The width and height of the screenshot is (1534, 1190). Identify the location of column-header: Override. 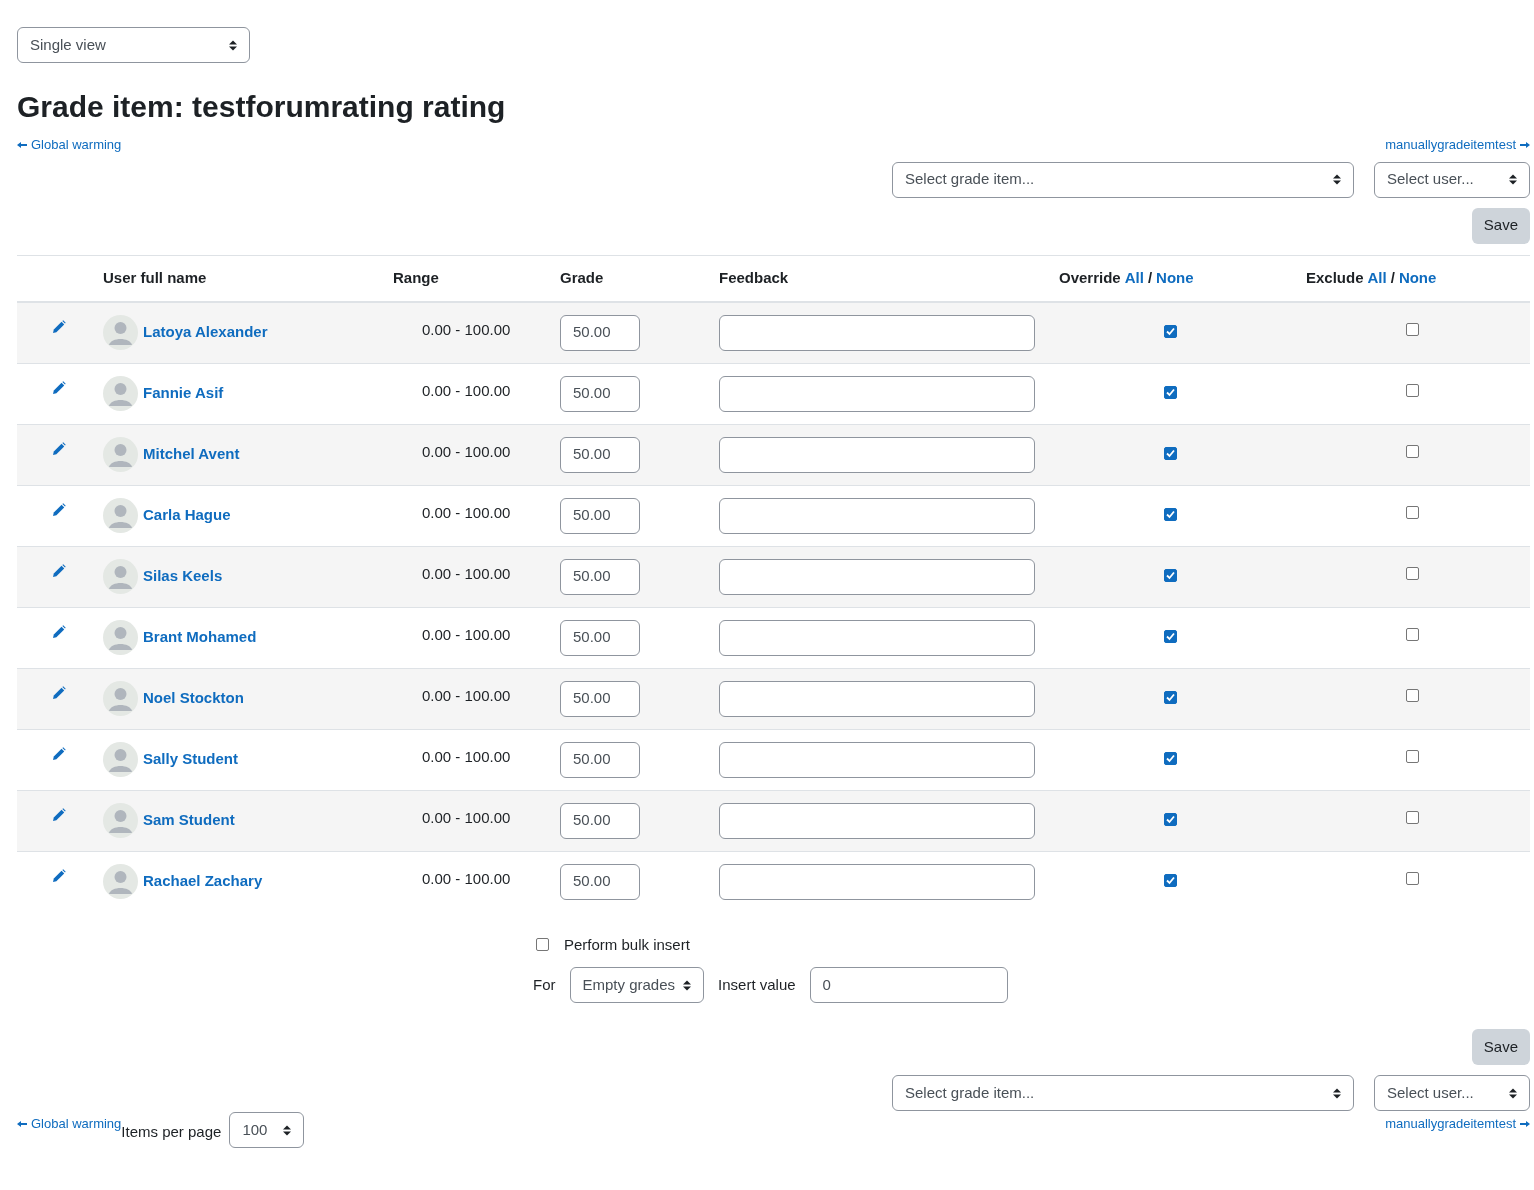
(1090, 277).